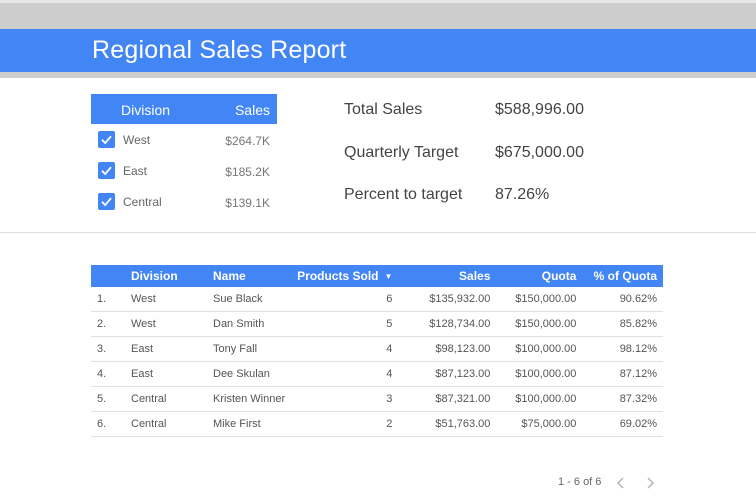 This screenshot has width=756, height=498. What do you see at coordinates (184, 139) in the screenshot?
I see `filter-item-west: West $264.7K` at bounding box center [184, 139].